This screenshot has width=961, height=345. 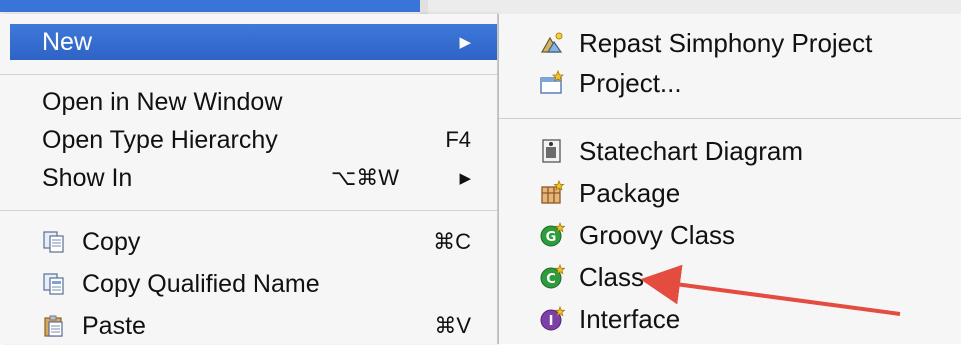 What do you see at coordinates (612, 276) in the screenshot?
I see `submenu-item-label: Class` at bounding box center [612, 276].